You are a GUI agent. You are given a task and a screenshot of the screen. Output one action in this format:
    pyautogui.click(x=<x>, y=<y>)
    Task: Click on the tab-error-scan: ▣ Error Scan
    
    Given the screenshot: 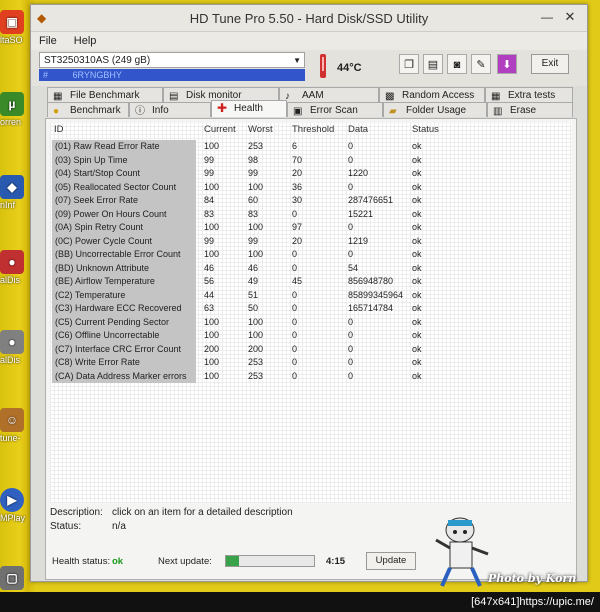 What is the action you would take?
    pyautogui.click(x=335, y=109)
    